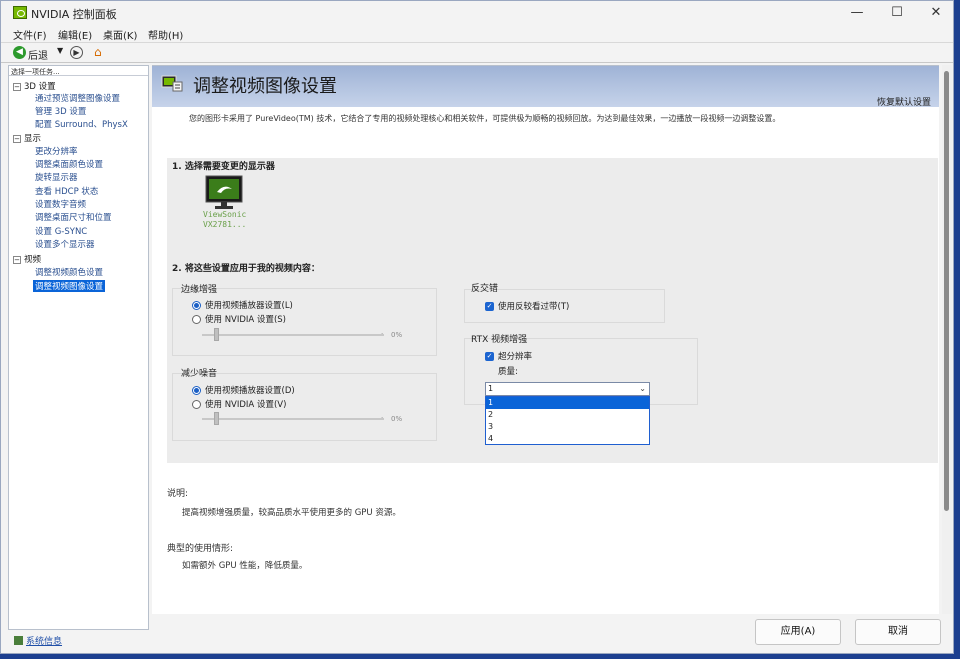  I want to click on edge-nvidia-radio: 使用 NVIDIA 设置(S), so click(239, 319).